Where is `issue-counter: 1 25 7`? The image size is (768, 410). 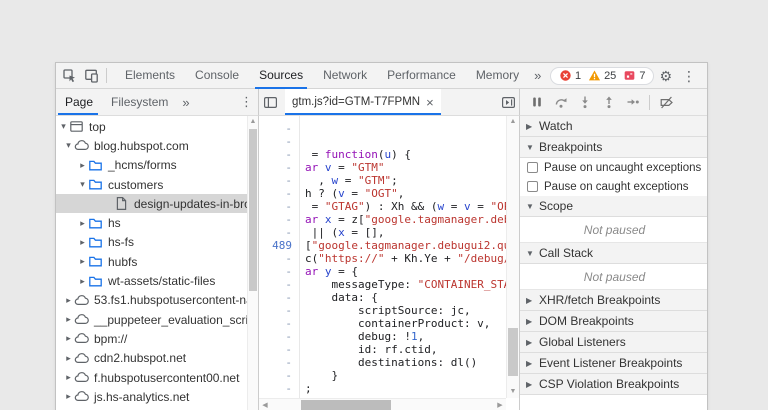 issue-counter: 1 25 7 is located at coordinates (602, 75).